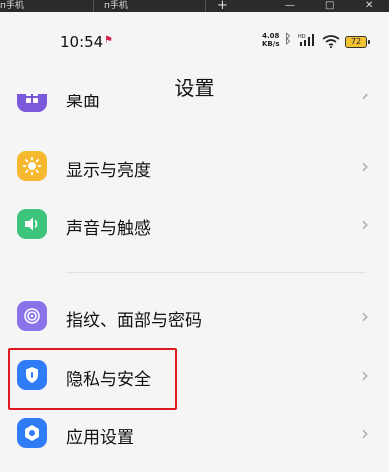 Image resolution: width=389 pixels, height=472 pixels. What do you see at coordinates (92, 379) in the screenshot?
I see `highlight-box` at bounding box center [92, 379].